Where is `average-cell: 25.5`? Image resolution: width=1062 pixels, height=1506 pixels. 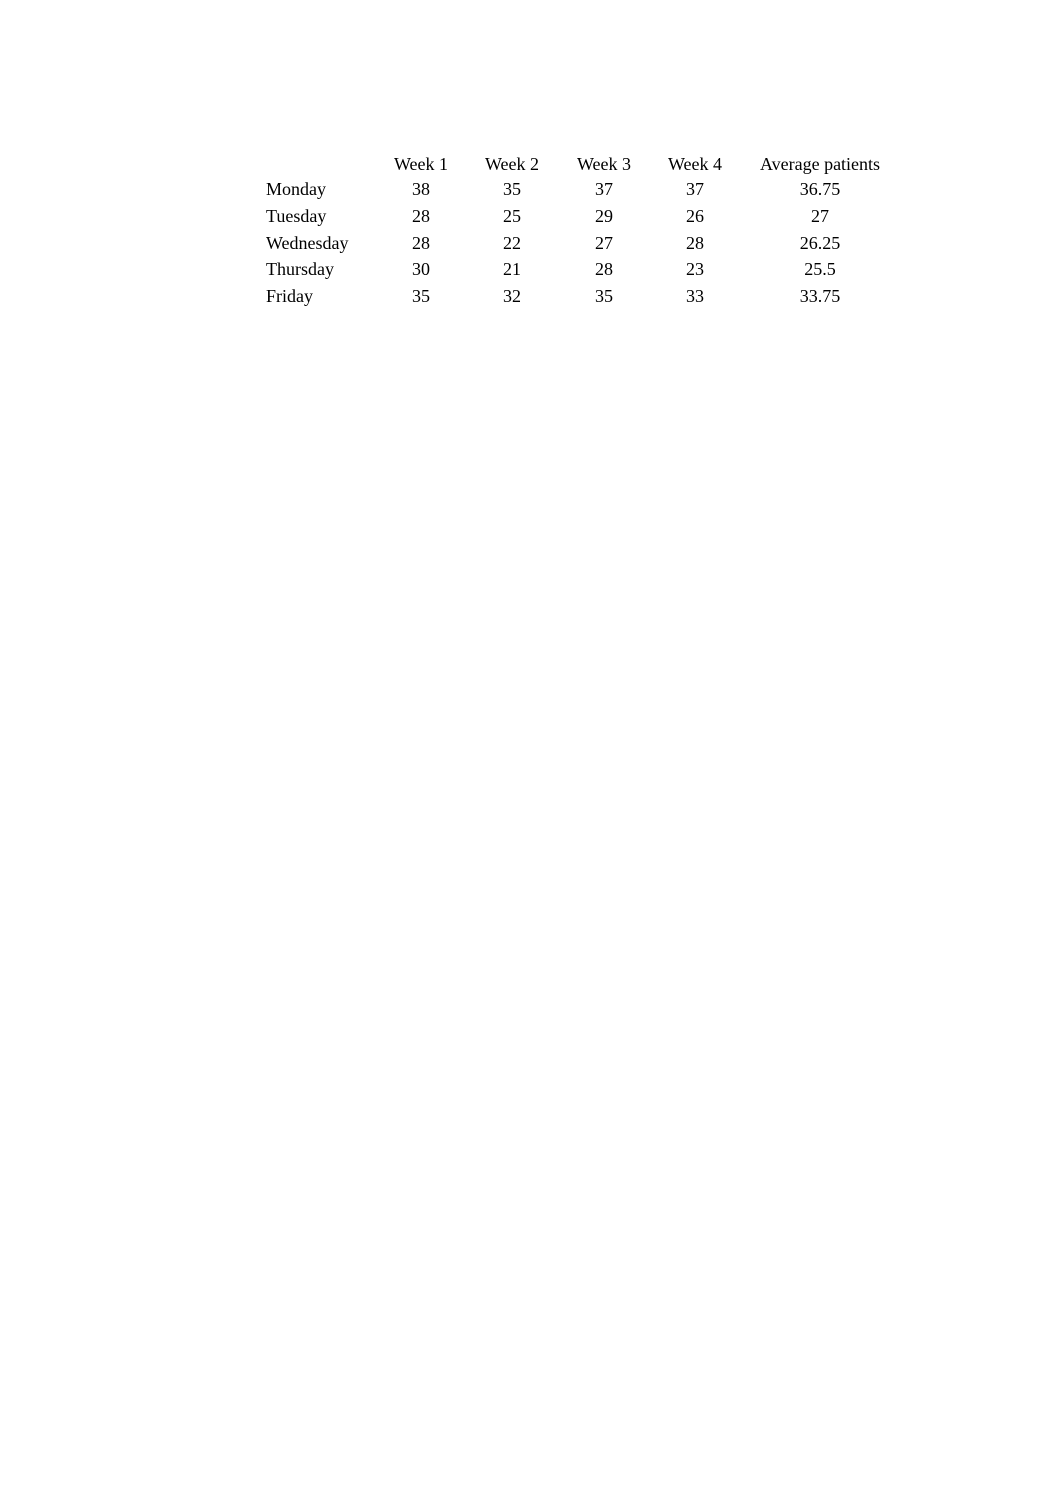 average-cell: 25.5 is located at coordinates (820, 269).